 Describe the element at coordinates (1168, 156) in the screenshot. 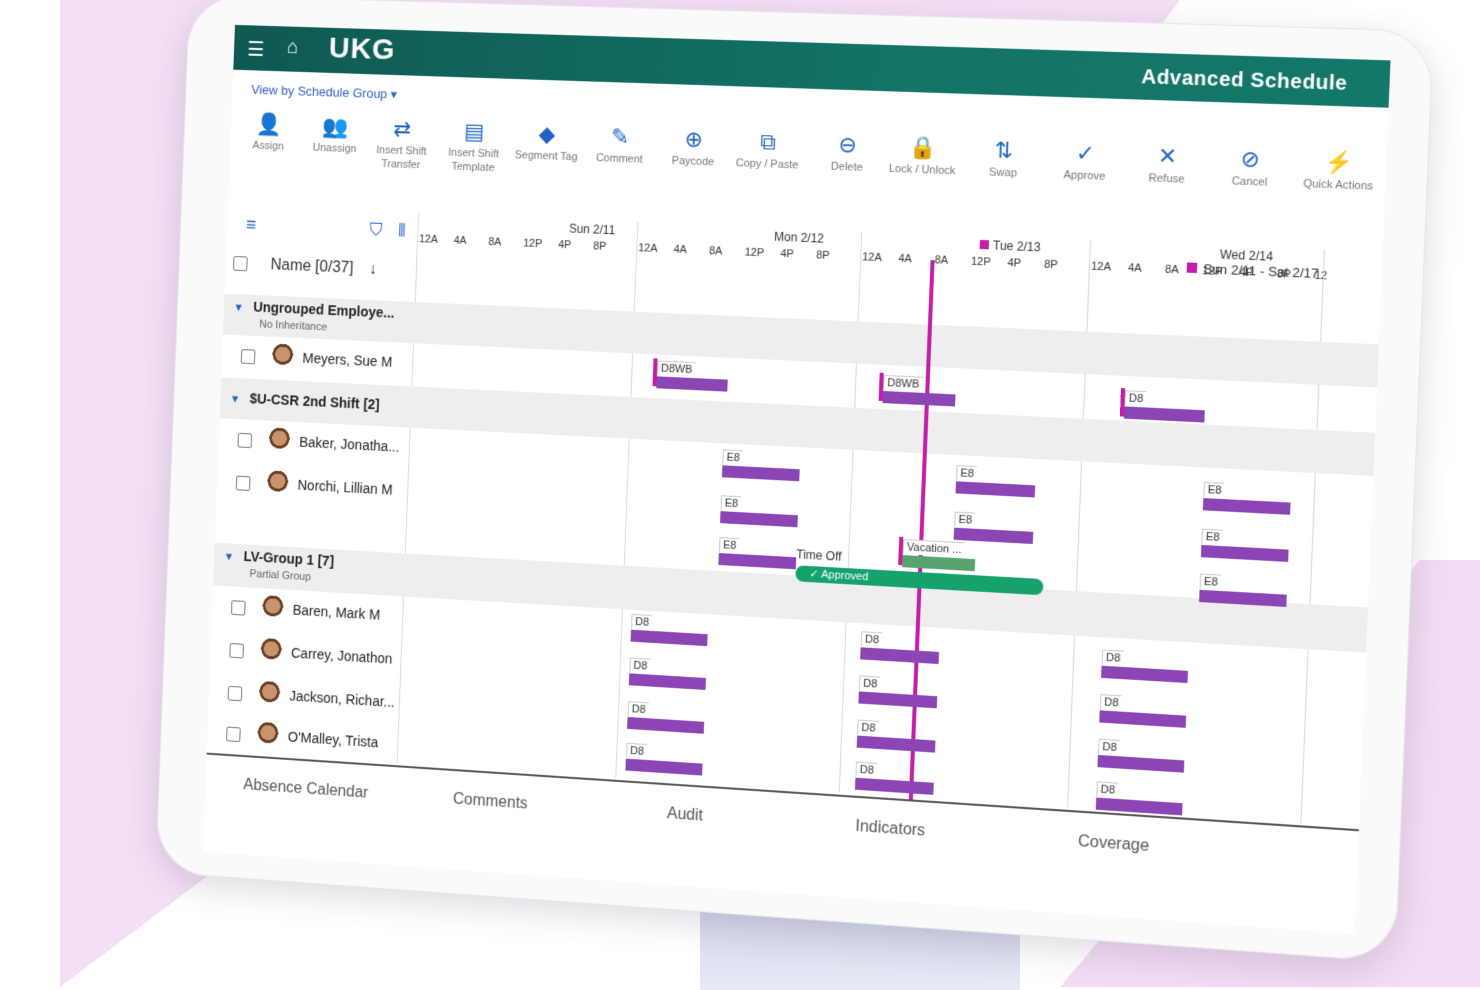

I see `x-icon: ✕` at that location.